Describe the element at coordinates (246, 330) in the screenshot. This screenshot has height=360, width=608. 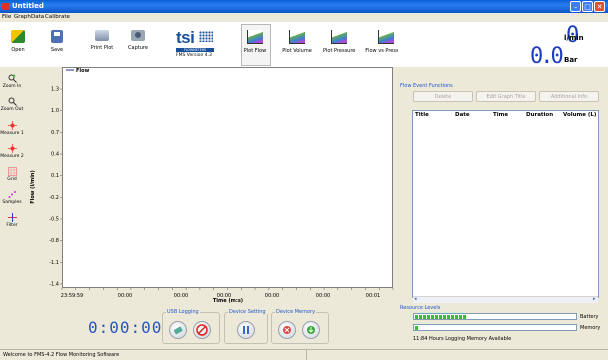
I see `device-setting-button` at that location.